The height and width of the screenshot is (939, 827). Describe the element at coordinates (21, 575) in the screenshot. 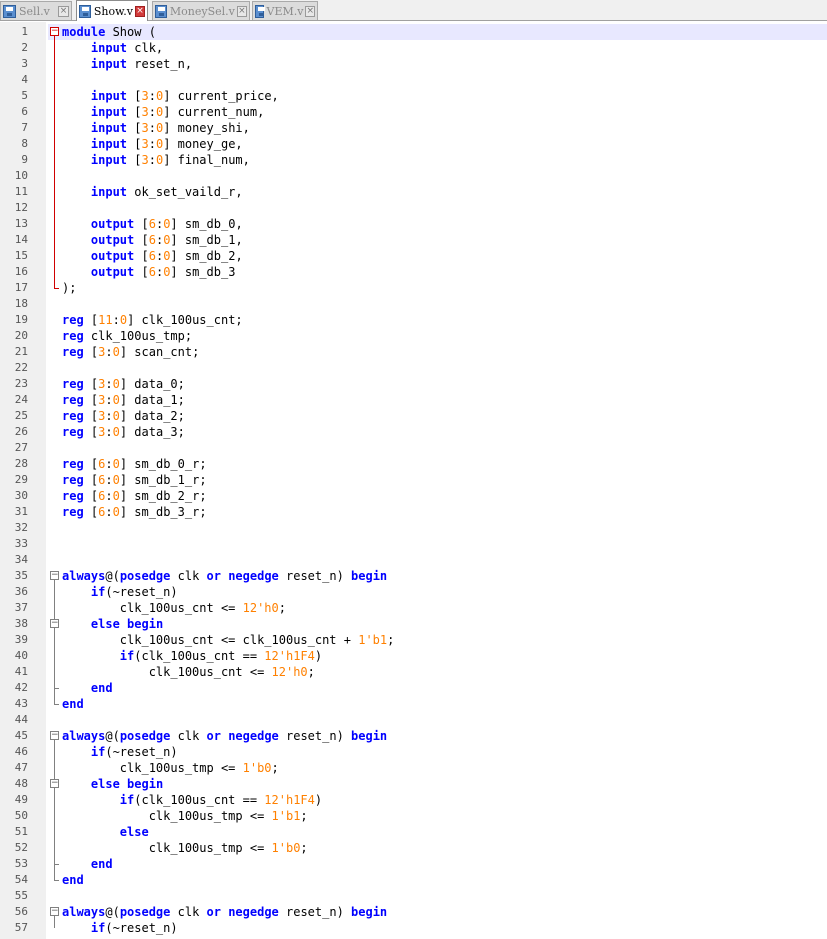

I see `line-number: 35` at that location.